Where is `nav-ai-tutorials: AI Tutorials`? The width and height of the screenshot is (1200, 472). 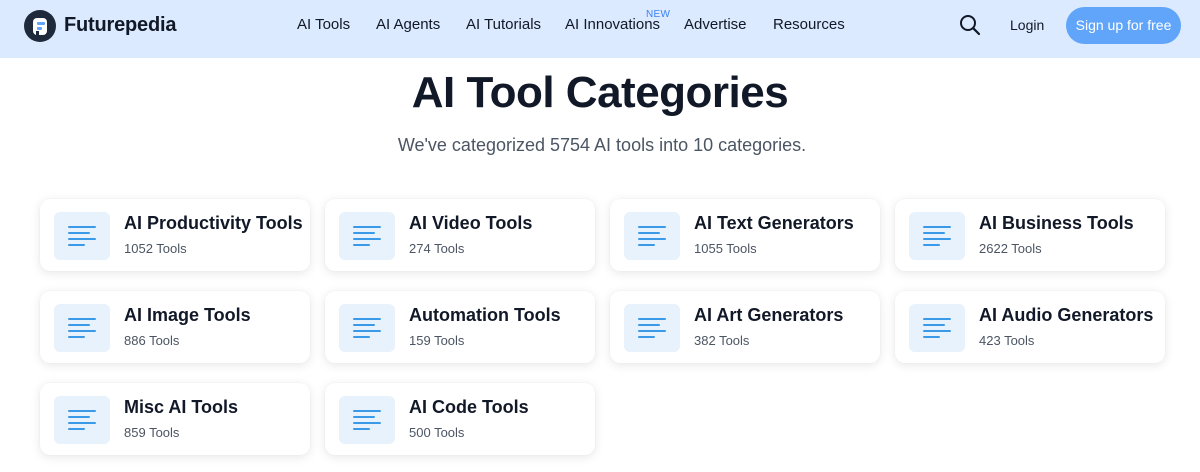 nav-ai-tutorials: AI Tutorials is located at coordinates (503, 24).